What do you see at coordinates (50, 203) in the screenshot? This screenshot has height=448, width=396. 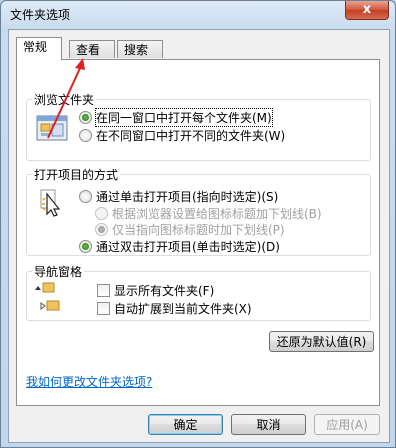 I see `click-cursor-icon` at bounding box center [50, 203].